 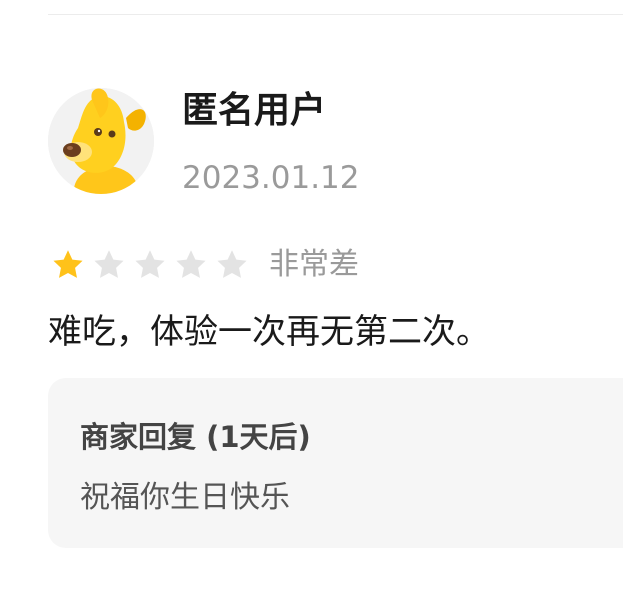 What do you see at coordinates (254, 110) in the screenshot?
I see `username: 匿名用户` at bounding box center [254, 110].